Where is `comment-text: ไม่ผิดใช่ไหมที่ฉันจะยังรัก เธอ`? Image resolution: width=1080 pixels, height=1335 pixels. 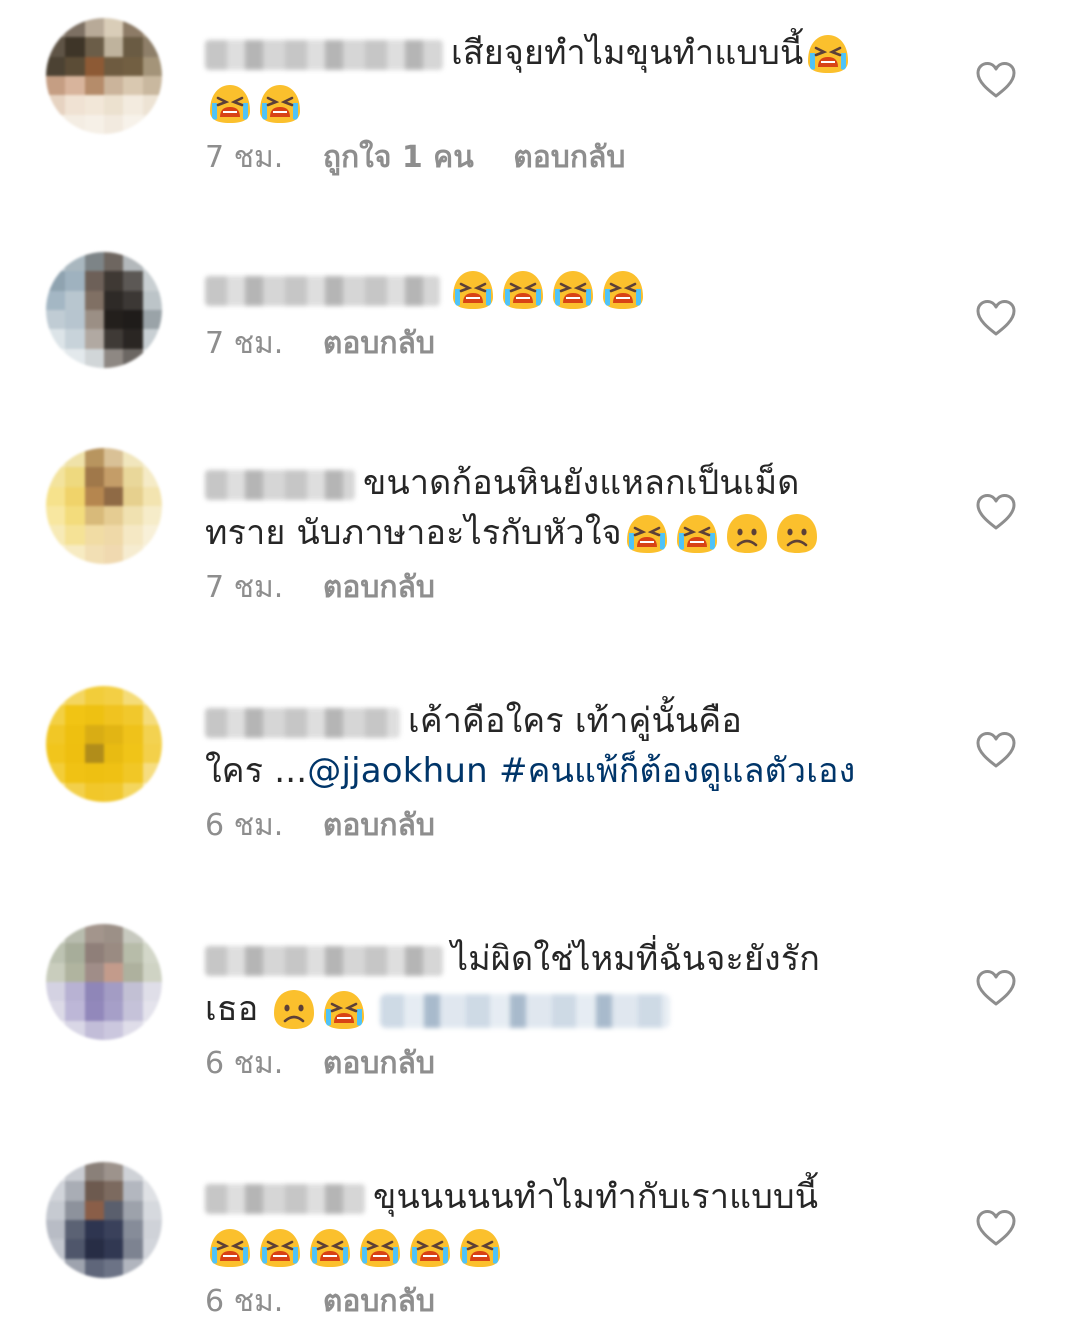
comment-text: ไม่ผิดใช่ไหมที่ฉันจะยังรัก เธอ is located at coordinates (513, 985).